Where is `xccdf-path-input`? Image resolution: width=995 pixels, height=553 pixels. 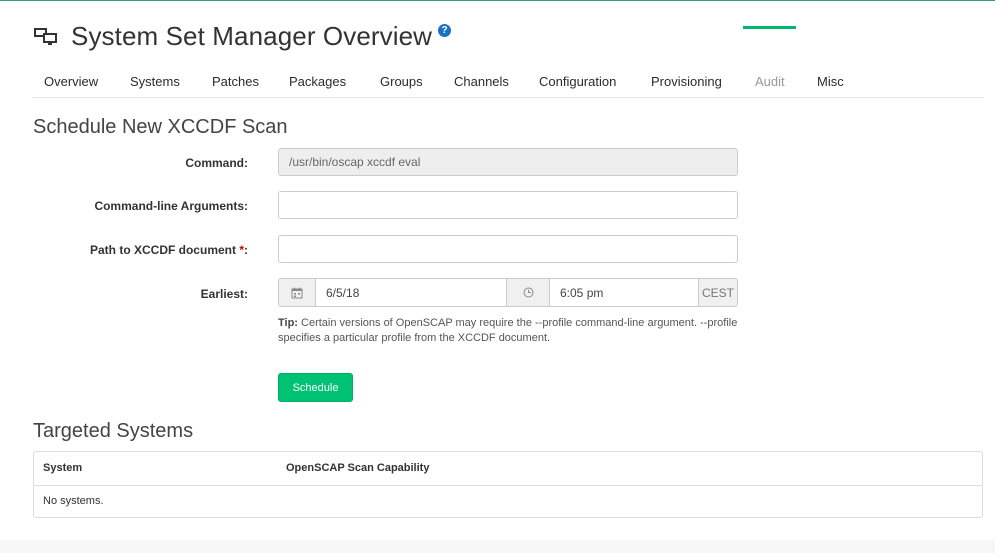 xccdf-path-input is located at coordinates (508, 249).